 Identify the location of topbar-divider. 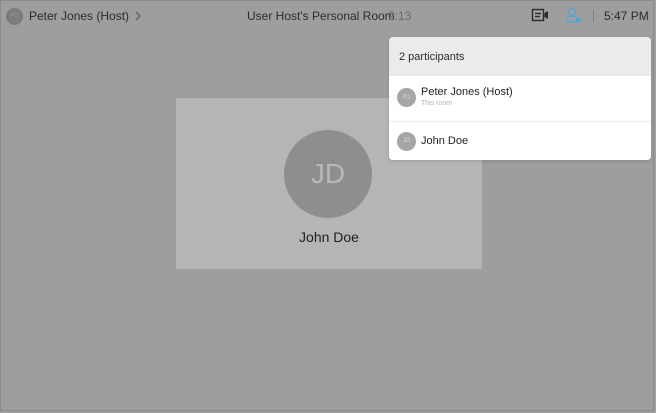
(593, 16).